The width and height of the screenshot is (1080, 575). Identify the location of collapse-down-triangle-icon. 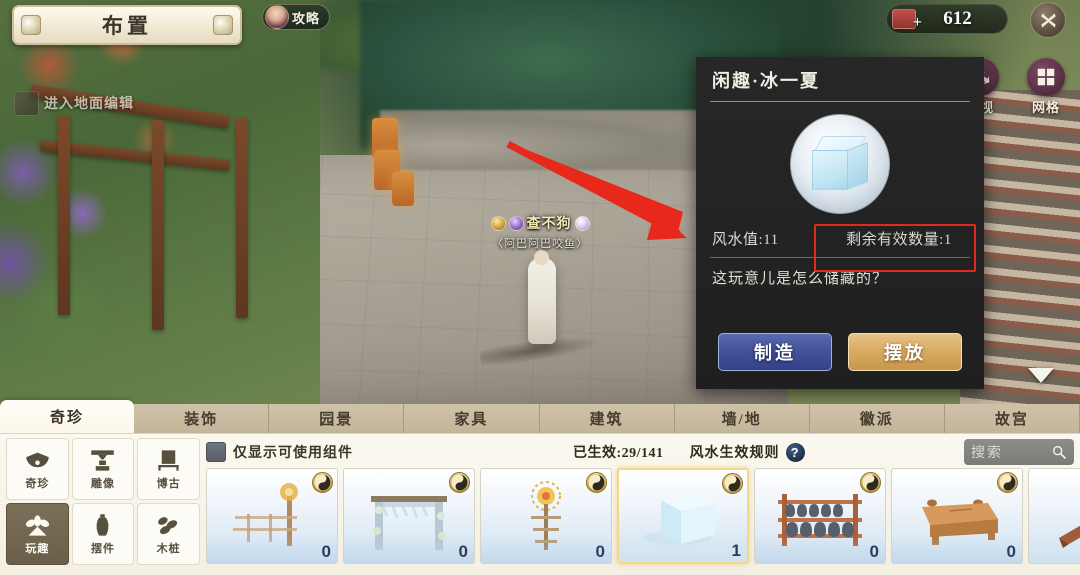
(1041, 375).